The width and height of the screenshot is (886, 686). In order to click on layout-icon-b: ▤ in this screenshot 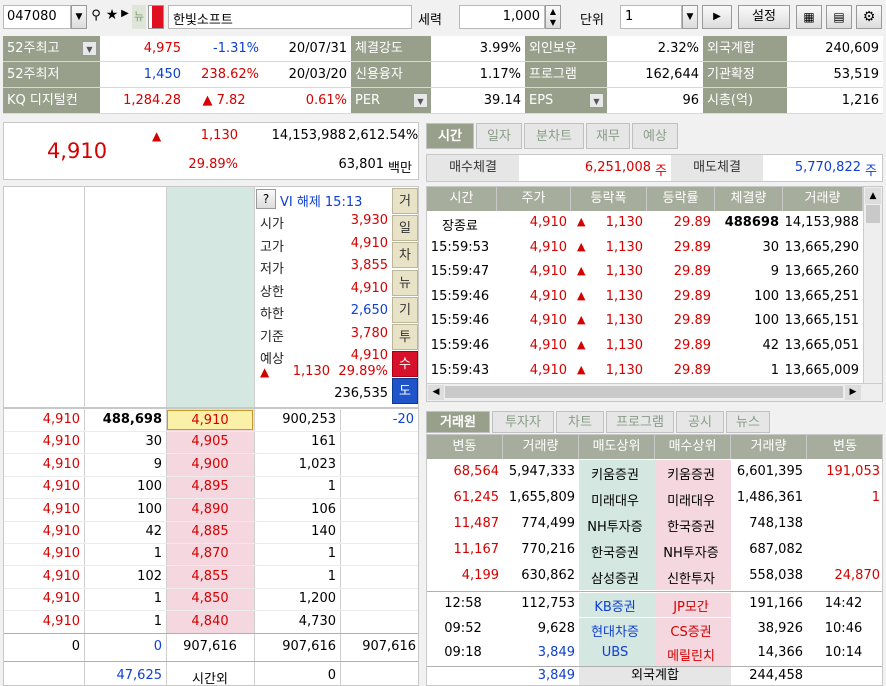, I will do `click(839, 17)`.